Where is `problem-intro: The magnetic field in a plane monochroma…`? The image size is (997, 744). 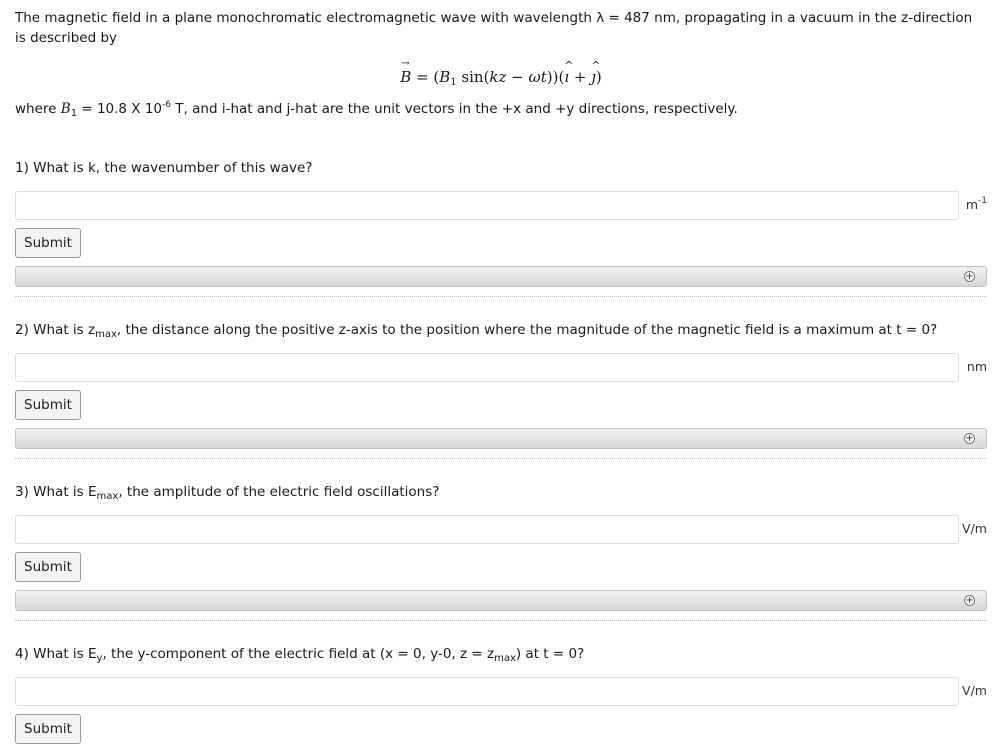 problem-intro: The magnetic field in a plane monochroma… is located at coordinates (501, 28).